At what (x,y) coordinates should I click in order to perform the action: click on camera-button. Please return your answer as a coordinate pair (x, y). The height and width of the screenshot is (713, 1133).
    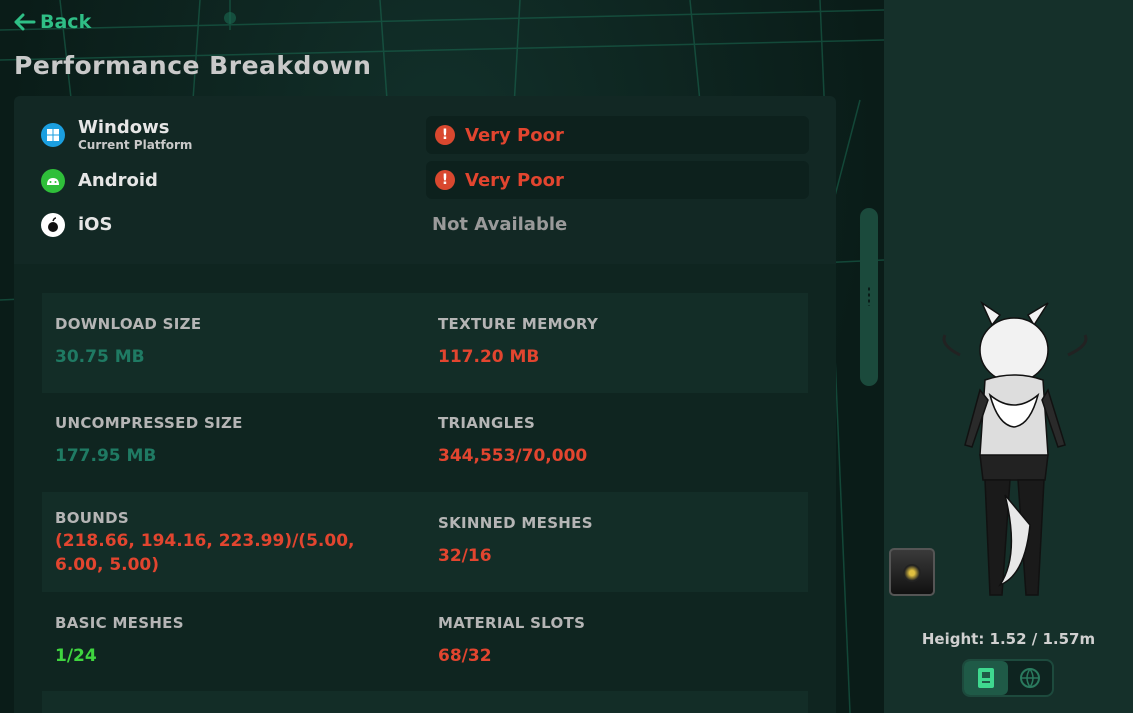
    Looking at the image, I should click on (912, 572).